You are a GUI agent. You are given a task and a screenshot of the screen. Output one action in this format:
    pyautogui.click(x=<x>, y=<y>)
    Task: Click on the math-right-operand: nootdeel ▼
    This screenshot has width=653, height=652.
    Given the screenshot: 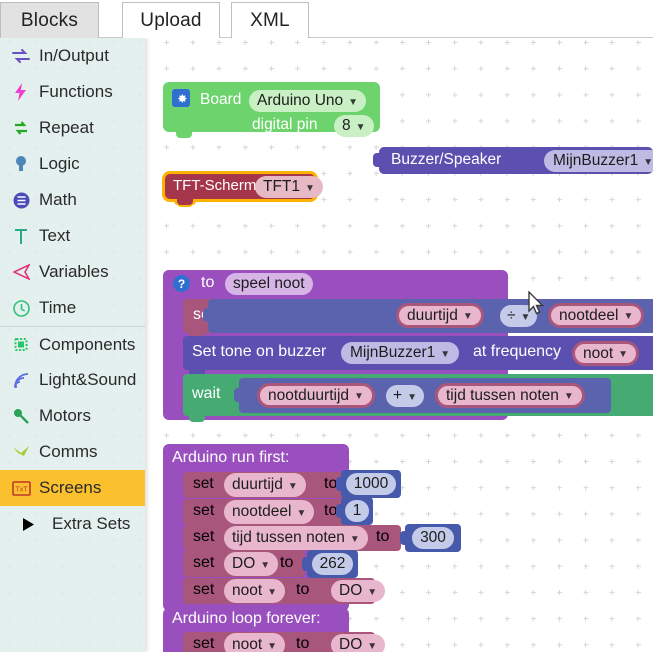 What is the action you would take?
    pyautogui.click(x=596, y=315)
    